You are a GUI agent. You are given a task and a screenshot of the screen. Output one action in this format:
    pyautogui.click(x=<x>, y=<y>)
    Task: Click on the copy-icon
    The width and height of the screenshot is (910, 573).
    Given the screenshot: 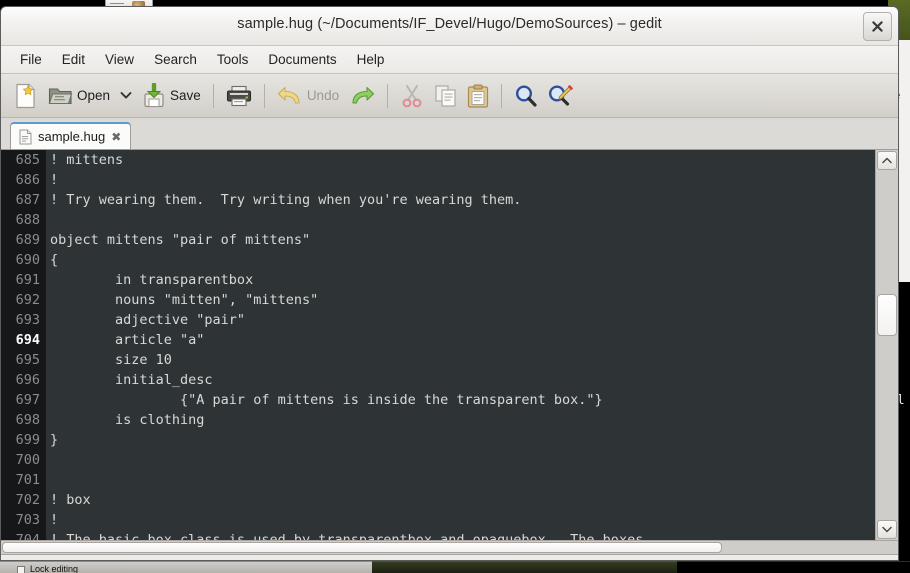 What is the action you would take?
    pyautogui.click(x=445, y=95)
    